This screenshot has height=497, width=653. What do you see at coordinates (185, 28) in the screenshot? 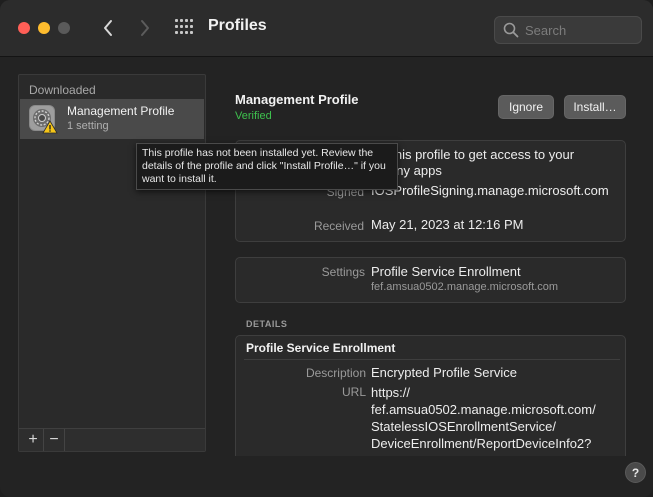
I see `show-all-button` at bounding box center [185, 28].